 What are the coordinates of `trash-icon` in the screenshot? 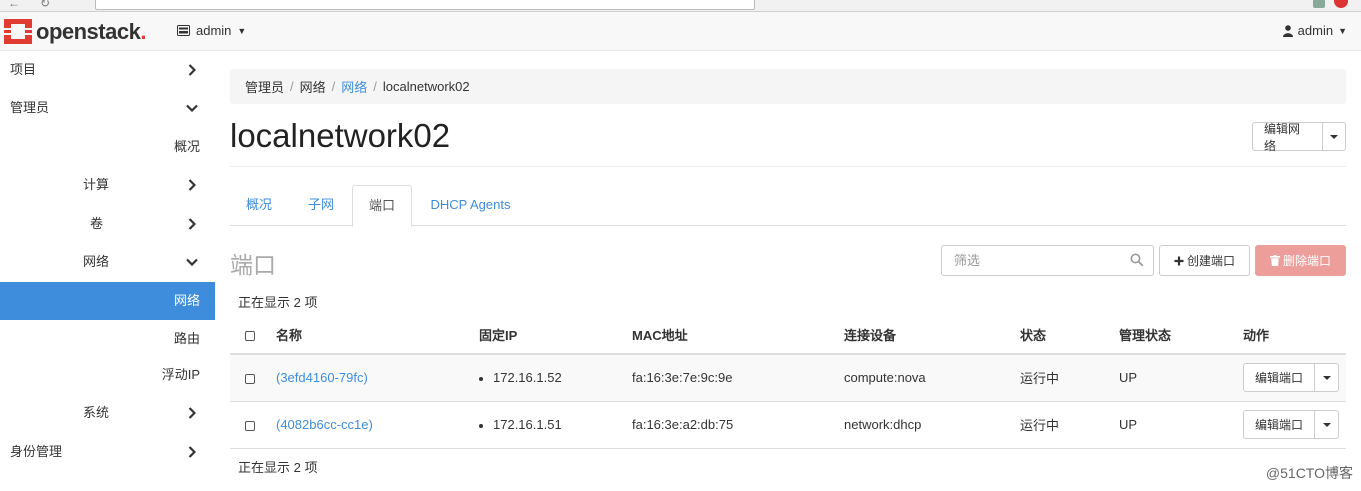 It's located at (1274, 260).